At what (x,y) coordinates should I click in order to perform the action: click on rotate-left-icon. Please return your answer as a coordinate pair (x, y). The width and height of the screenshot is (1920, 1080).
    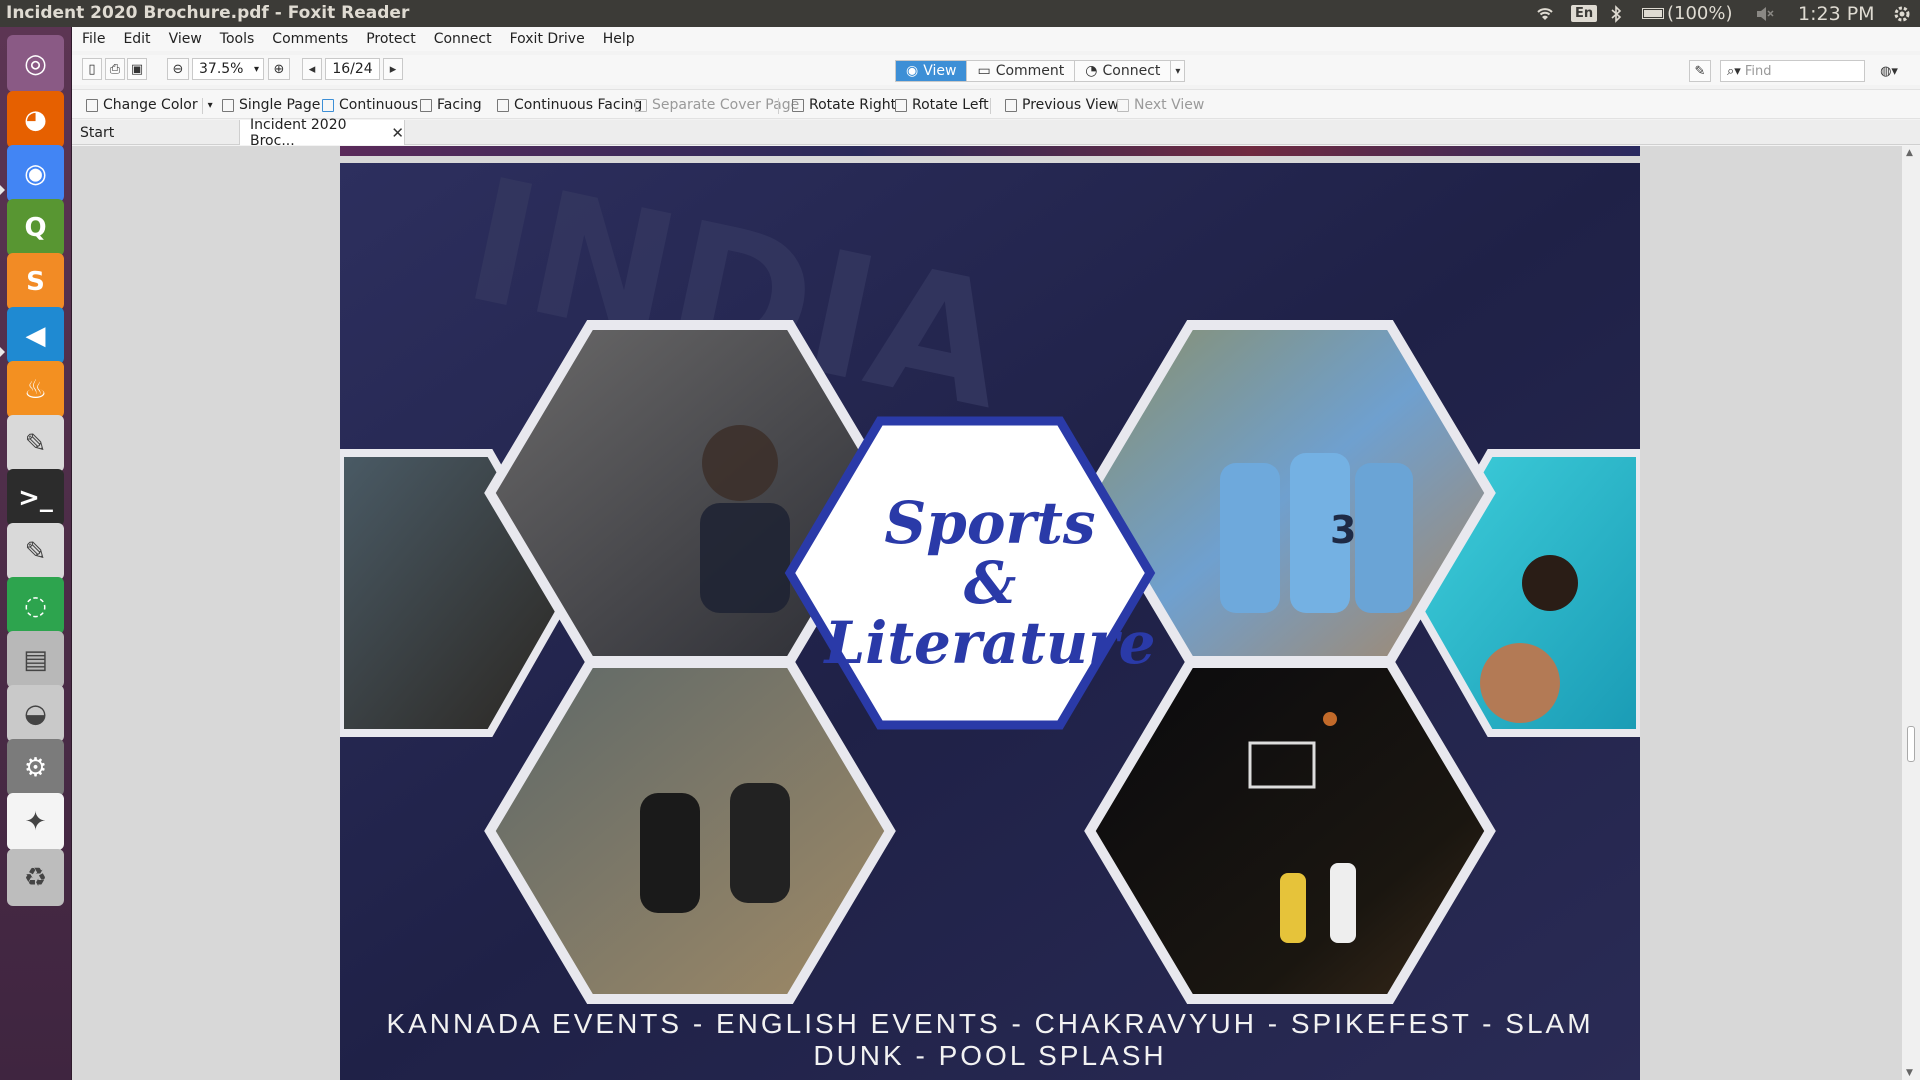
    Looking at the image, I should click on (901, 105).